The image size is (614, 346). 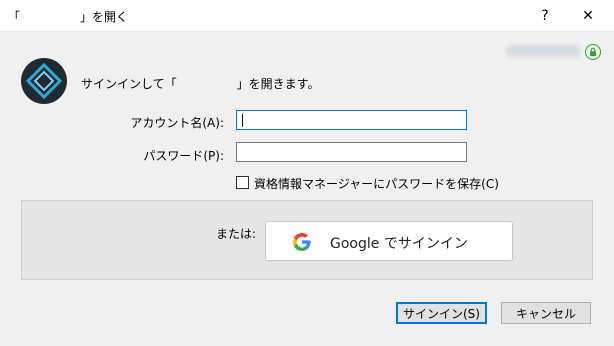 I want to click on close-icon: ✕, so click(x=588, y=15).